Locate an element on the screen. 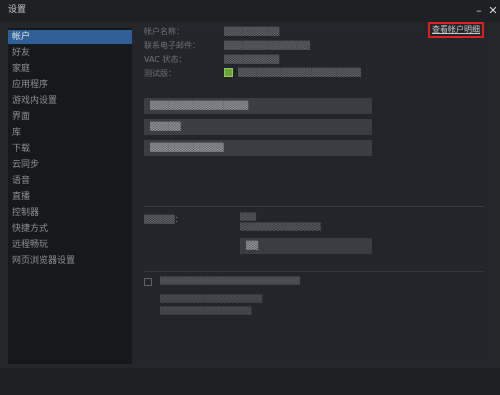  sidebar-item-broadcast: 直播 is located at coordinates (70, 197).